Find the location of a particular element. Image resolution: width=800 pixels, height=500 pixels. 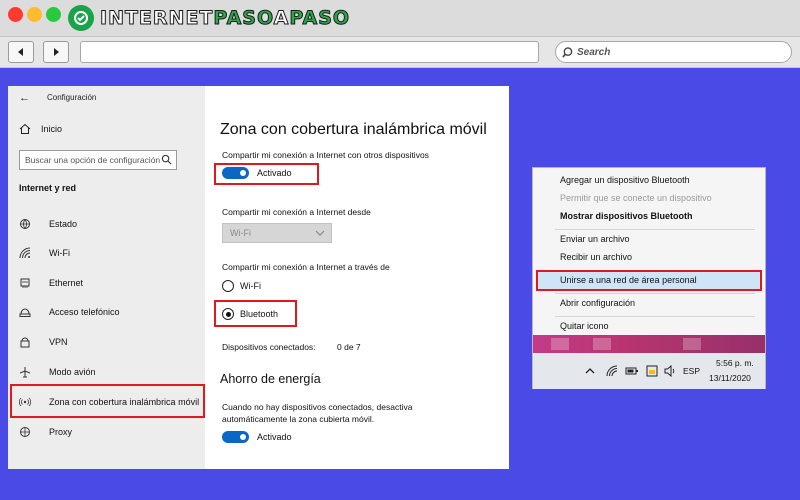

windows-taskbar: ESP 5:56 p. m. 13/11/2020 is located at coordinates (649, 371).